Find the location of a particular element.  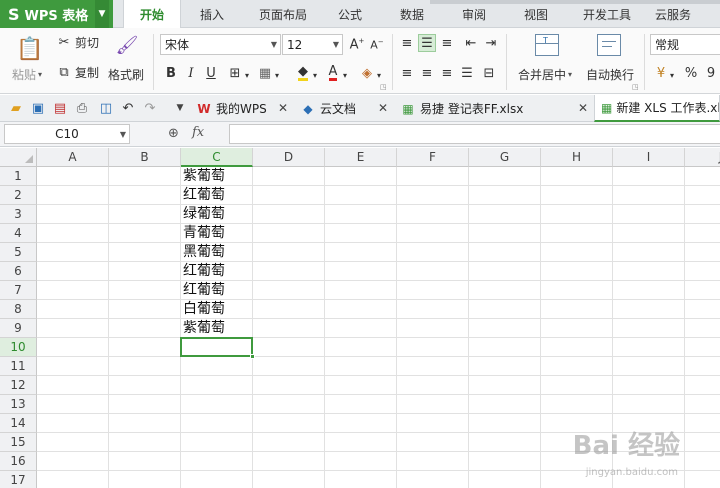

cell-b5 is located at coordinates (145, 252).